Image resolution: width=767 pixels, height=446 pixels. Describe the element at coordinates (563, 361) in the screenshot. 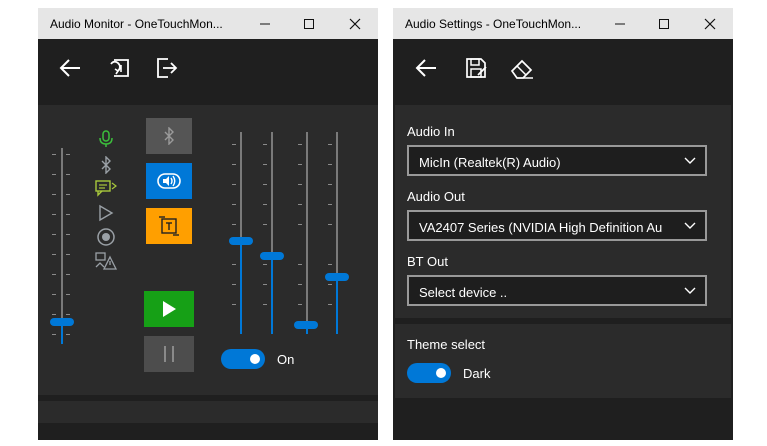

I see `theme-panel` at that location.